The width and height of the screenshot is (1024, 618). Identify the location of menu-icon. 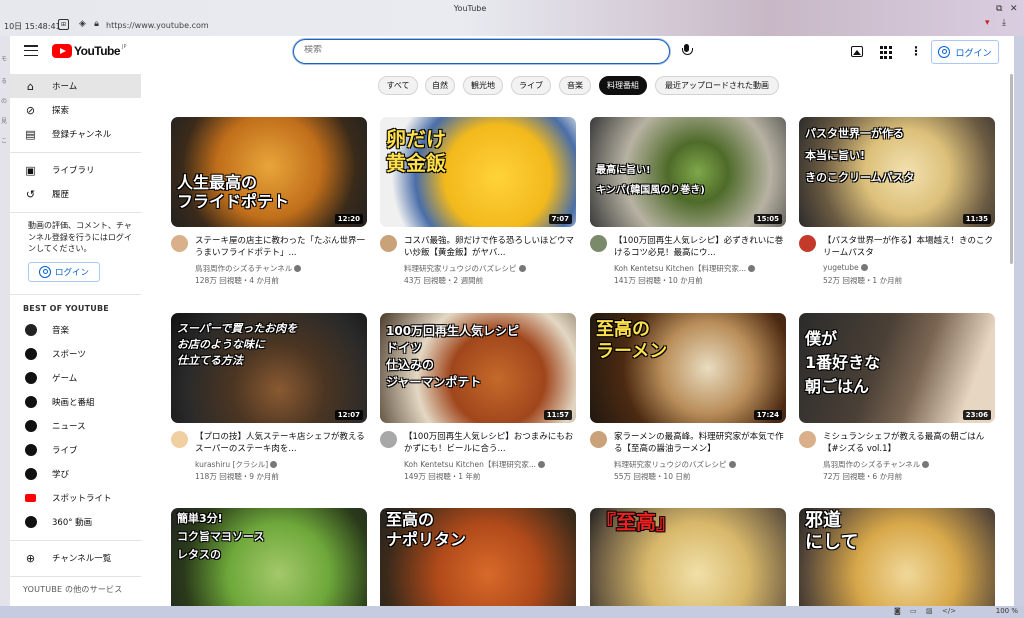
(31, 51).